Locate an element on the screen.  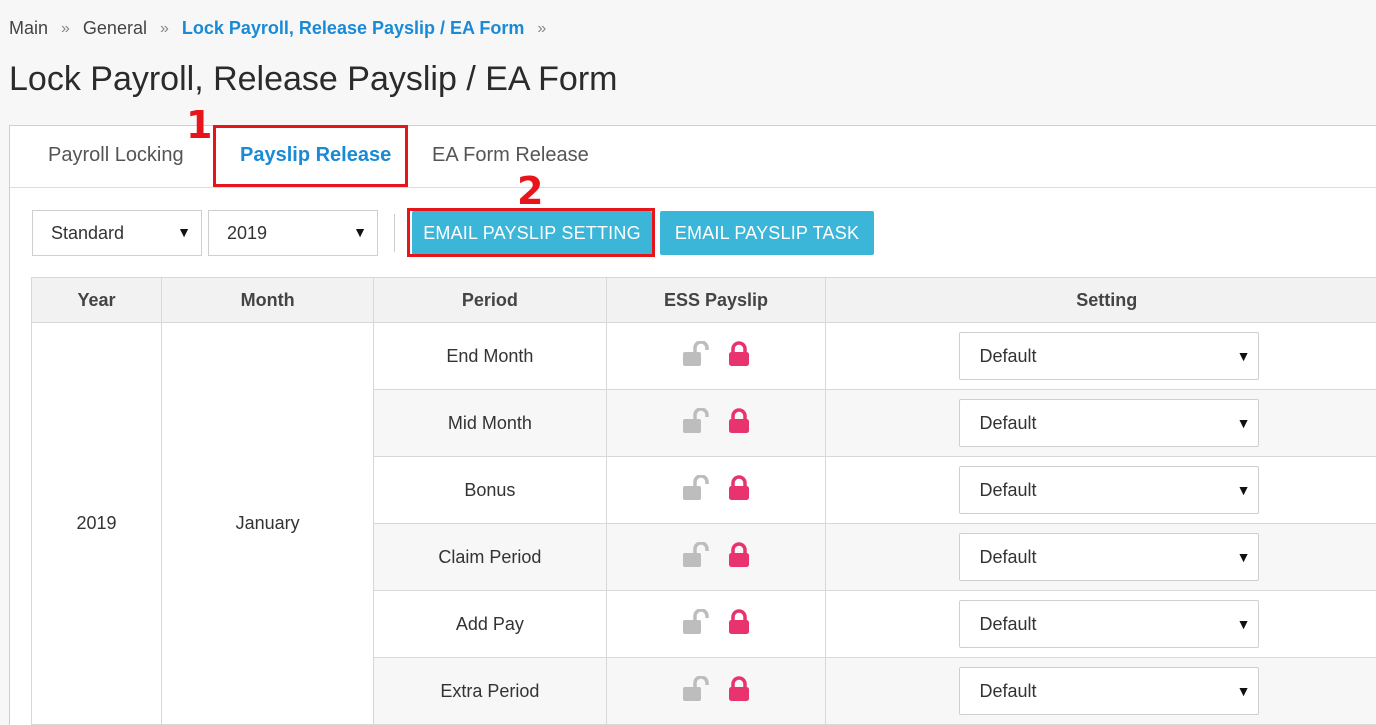
tab-payroll-locking: Payroll Locking is located at coordinates (116, 155).